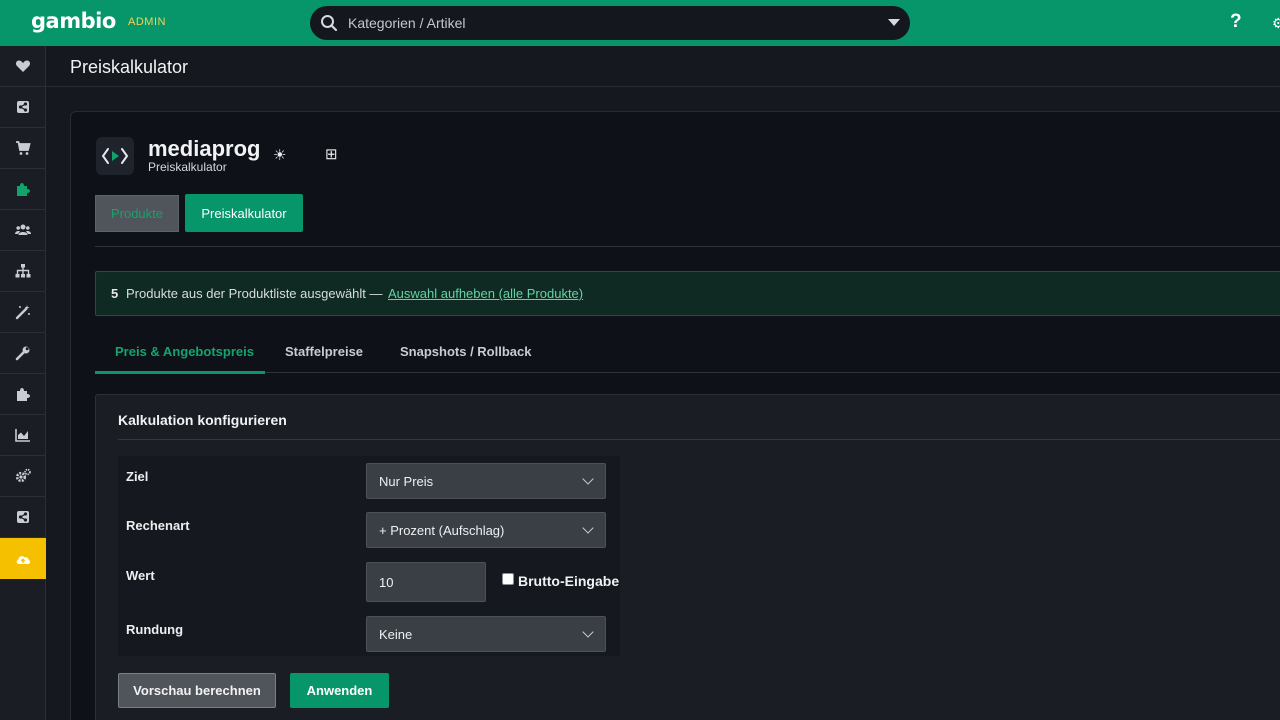 The width and height of the screenshot is (1280, 720). I want to click on sidebar, so click(23, 383).